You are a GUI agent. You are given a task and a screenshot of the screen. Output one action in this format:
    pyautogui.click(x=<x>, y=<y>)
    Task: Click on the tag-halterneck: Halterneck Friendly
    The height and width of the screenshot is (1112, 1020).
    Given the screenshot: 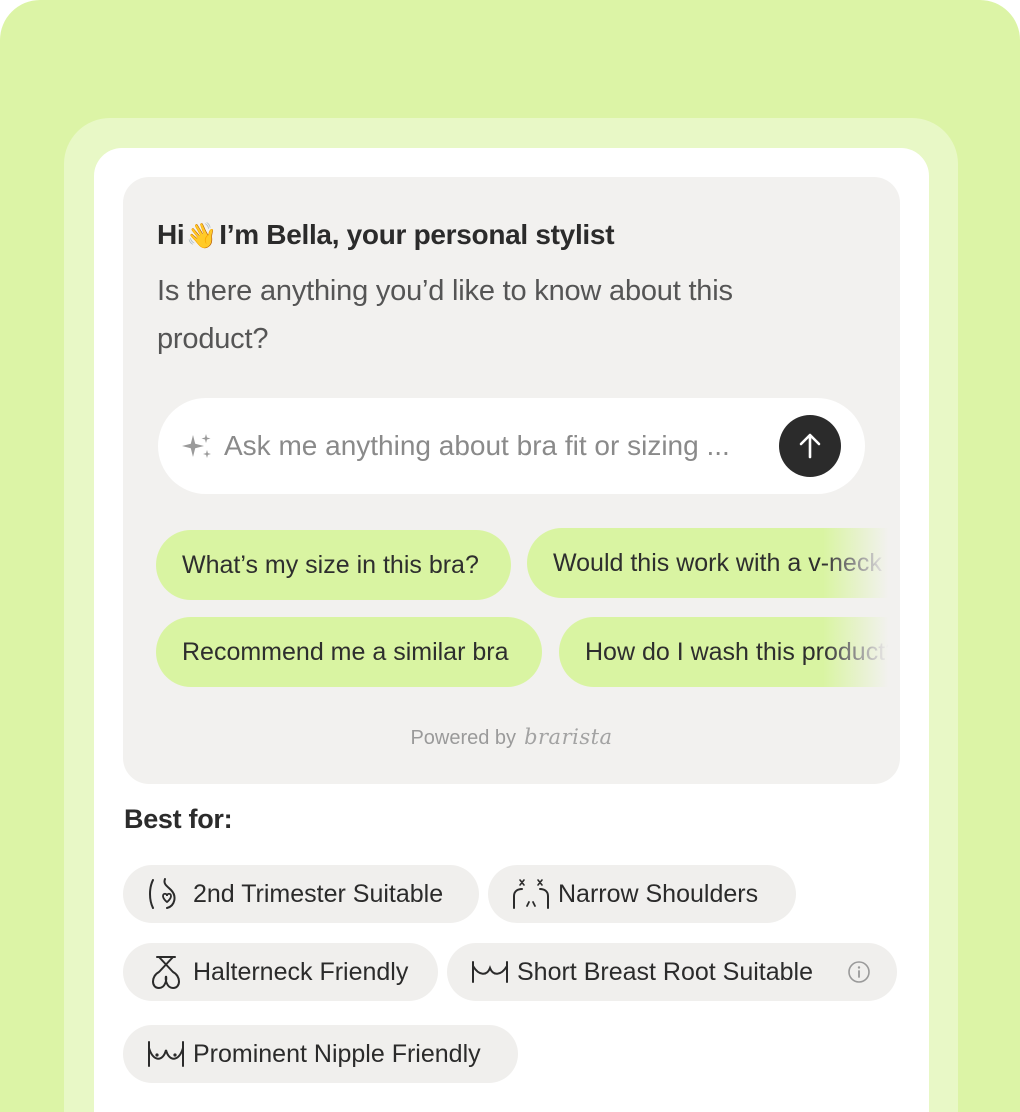 What is the action you would take?
    pyautogui.click(x=280, y=972)
    